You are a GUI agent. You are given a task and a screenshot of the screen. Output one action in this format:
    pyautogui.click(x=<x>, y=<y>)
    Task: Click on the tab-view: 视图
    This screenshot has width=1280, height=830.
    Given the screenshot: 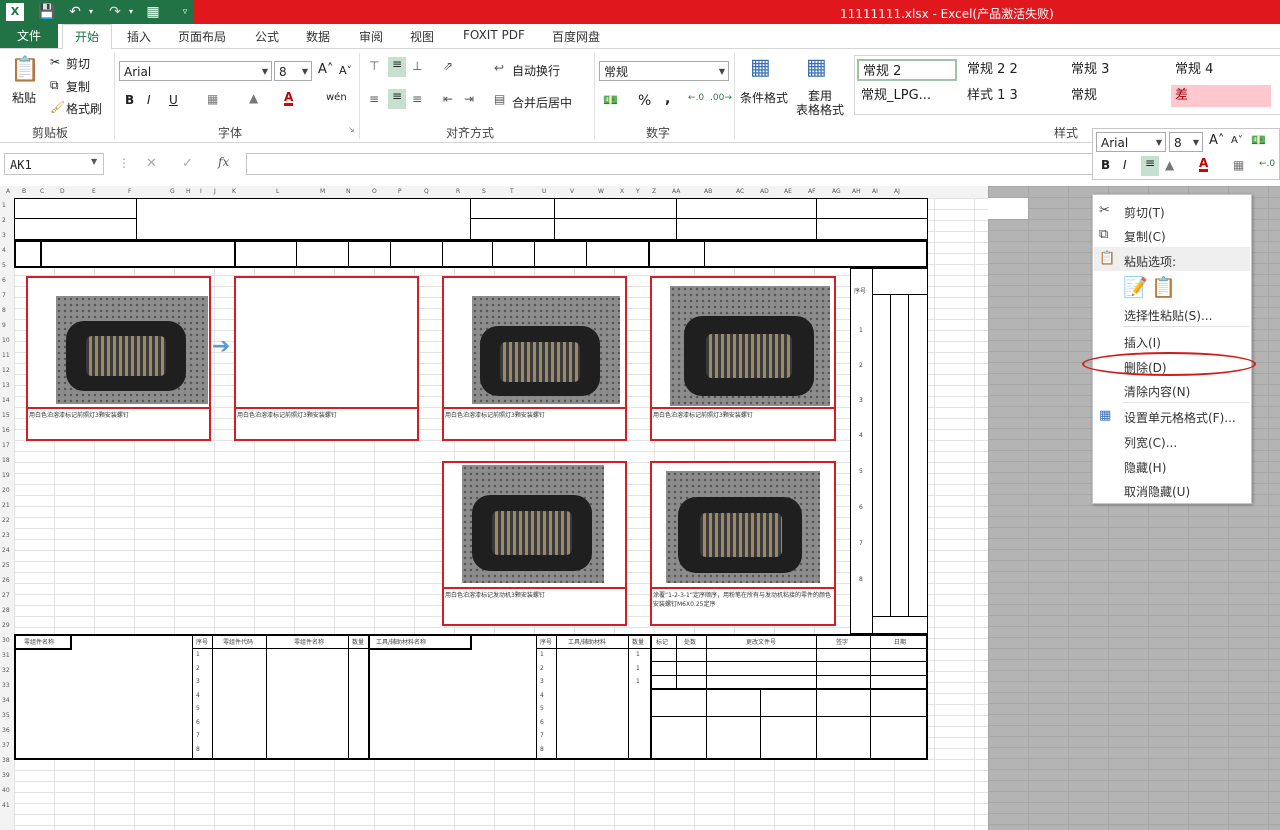 What is the action you would take?
    pyautogui.click(x=422, y=36)
    